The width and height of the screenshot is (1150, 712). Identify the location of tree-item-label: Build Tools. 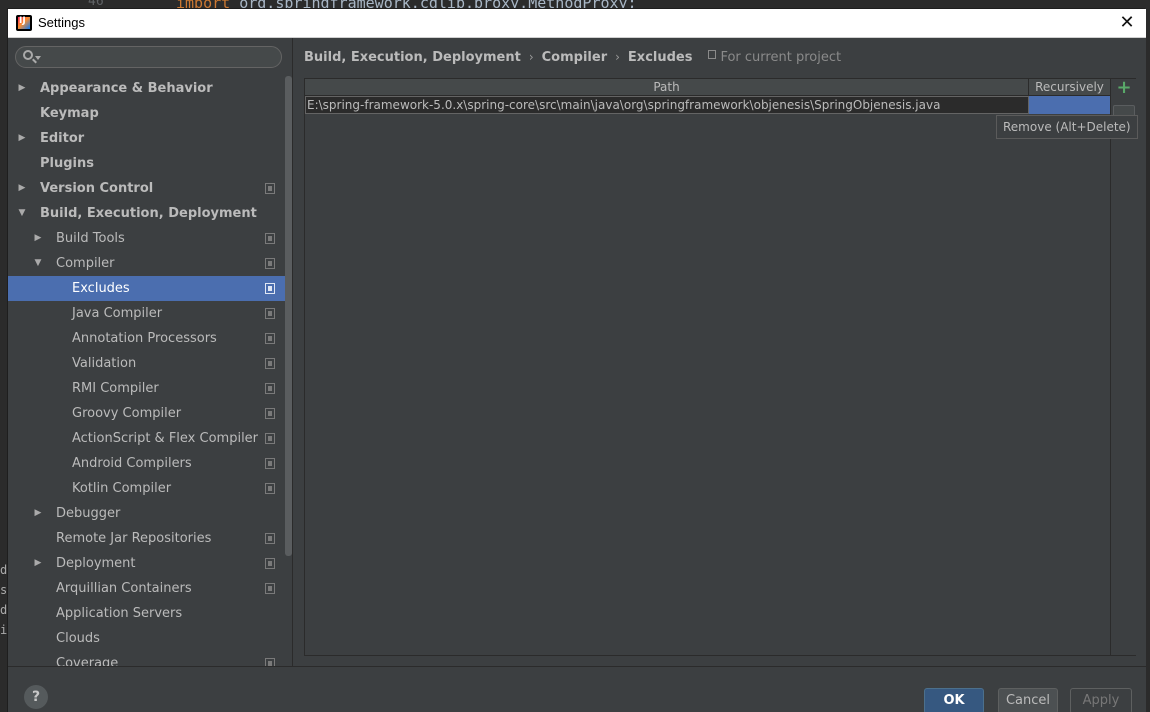
(90, 238).